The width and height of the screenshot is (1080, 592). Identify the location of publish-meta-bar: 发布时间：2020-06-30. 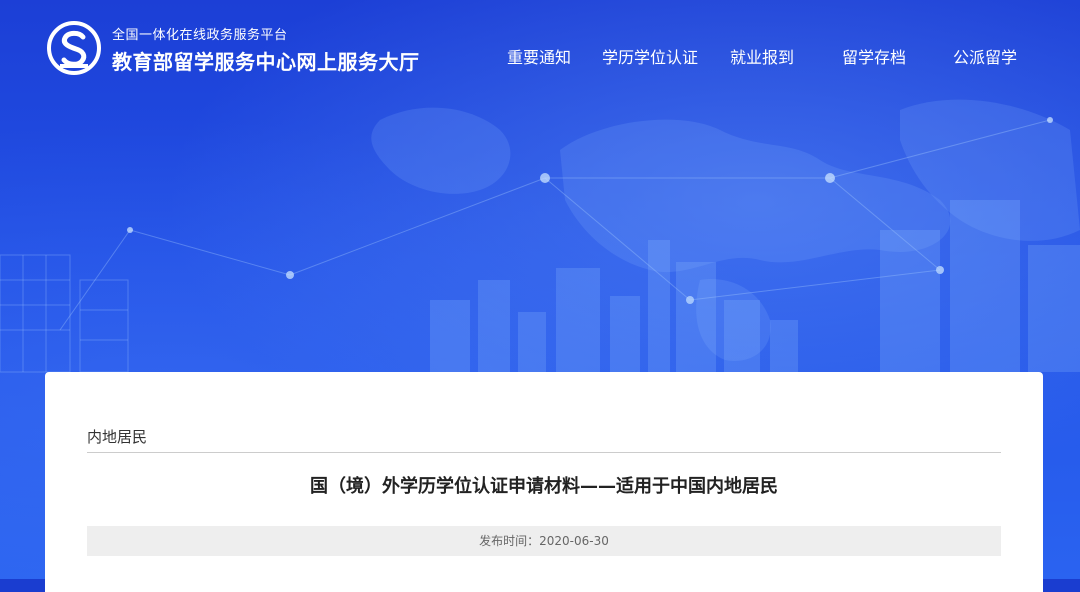
(544, 541).